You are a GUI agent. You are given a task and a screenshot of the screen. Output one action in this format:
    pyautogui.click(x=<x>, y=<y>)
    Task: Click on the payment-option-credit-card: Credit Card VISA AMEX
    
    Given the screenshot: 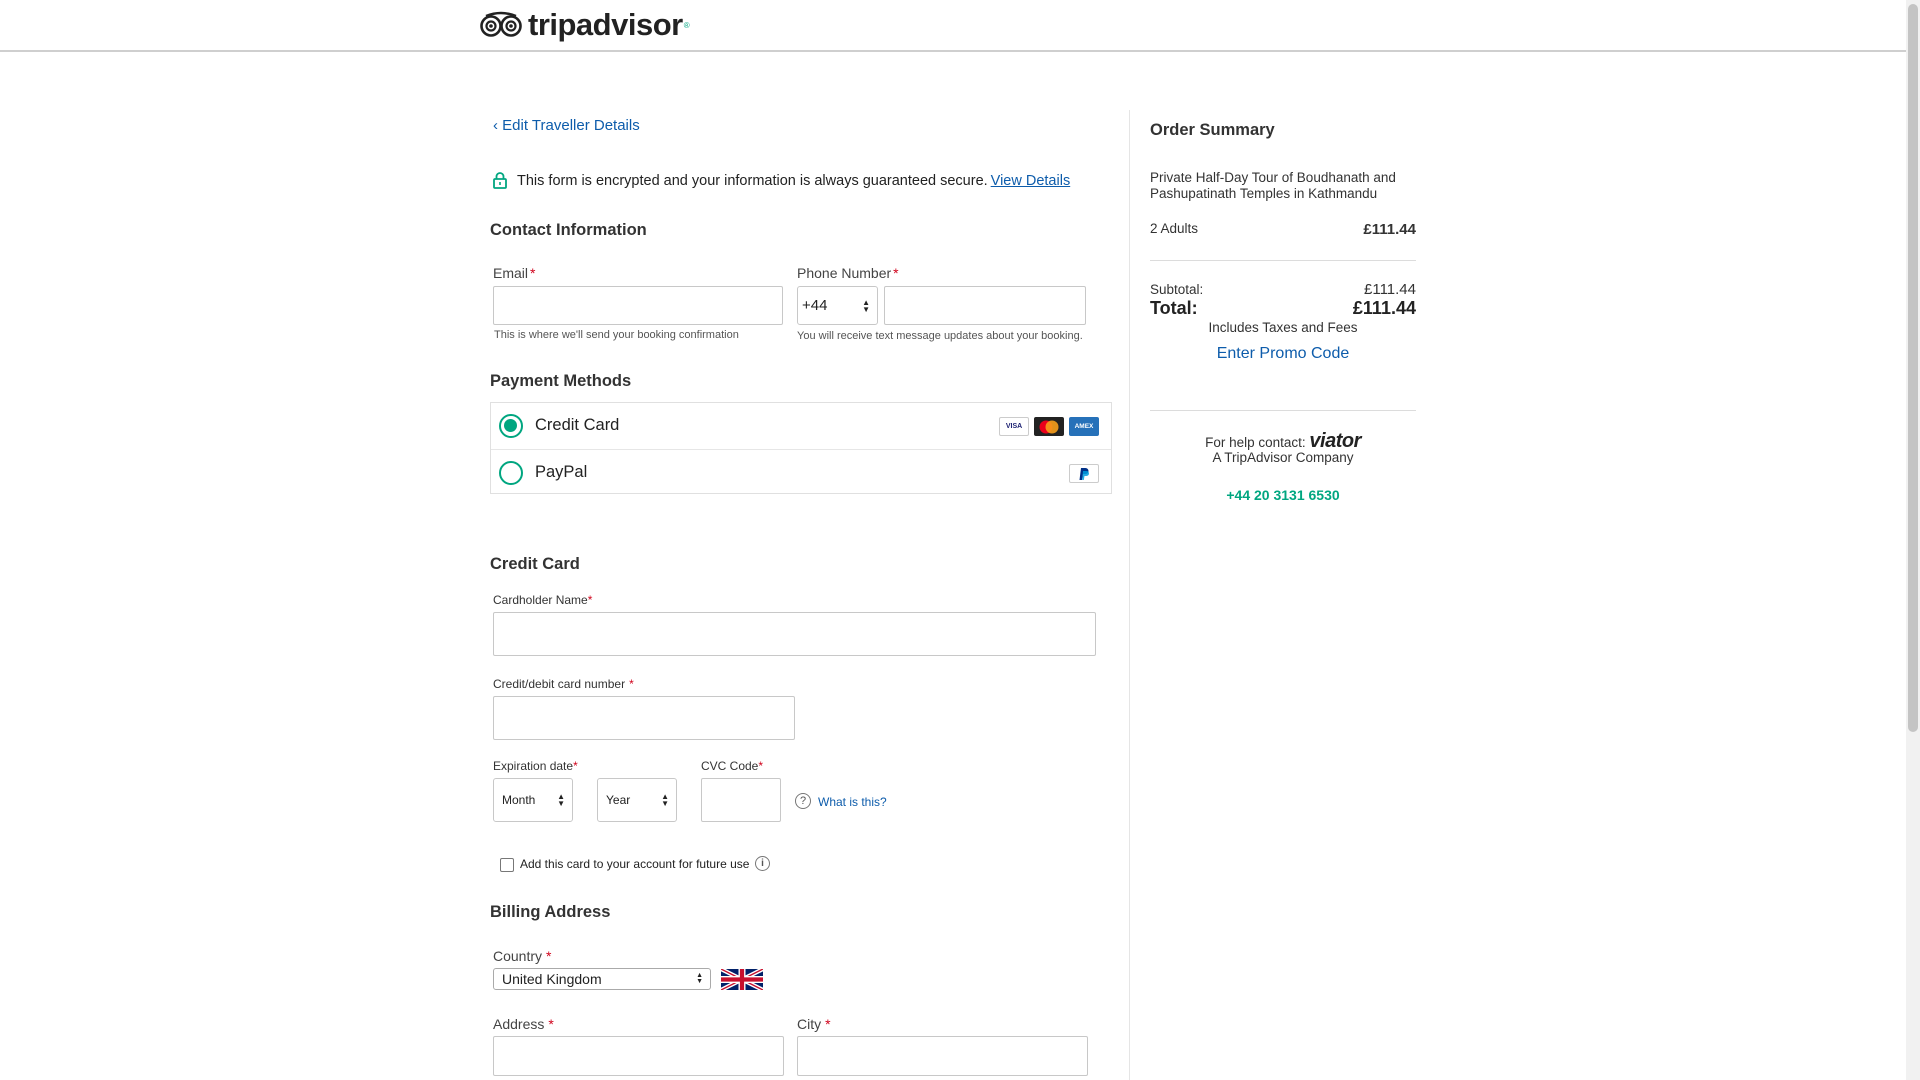 What is the action you would take?
    pyautogui.click(x=801, y=426)
    